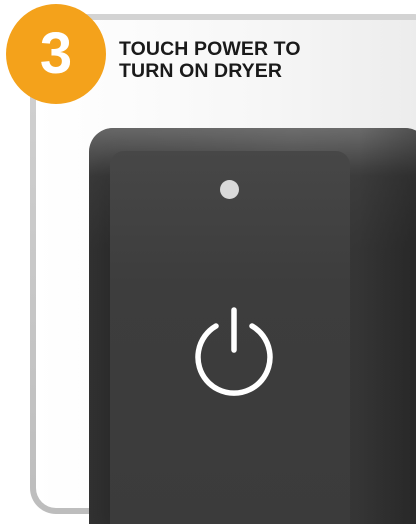 This screenshot has height=524, width=416. I want to click on instruction-line-2: TURN ON DRYER, so click(201, 71).